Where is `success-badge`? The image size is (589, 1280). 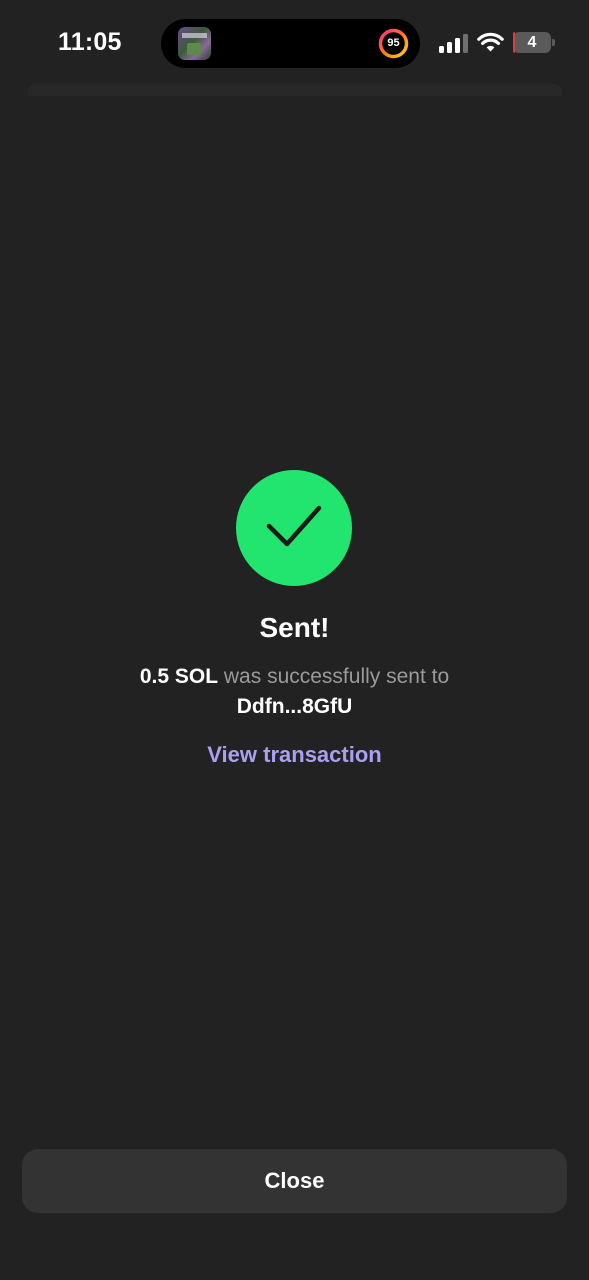
success-badge is located at coordinates (294, 528).